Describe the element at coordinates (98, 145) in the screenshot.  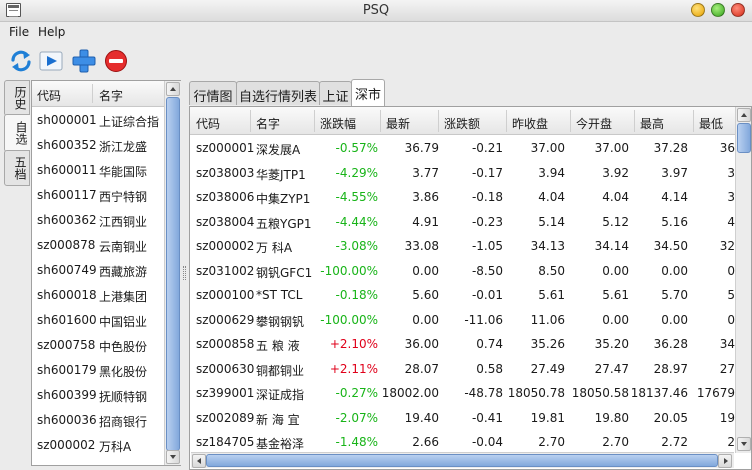
I see `watchlist-row: sh600352 浙江龙盛` at that location.